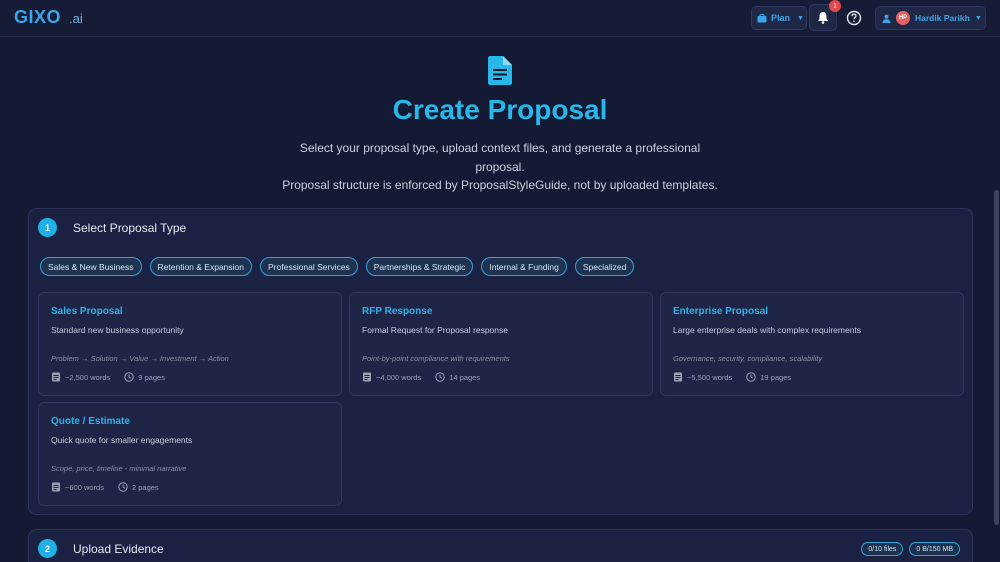  Describe the element at coordinates (934, 549) in the screenshot. I see `storage-usage-badge: 0 B/150 MB` at that location.